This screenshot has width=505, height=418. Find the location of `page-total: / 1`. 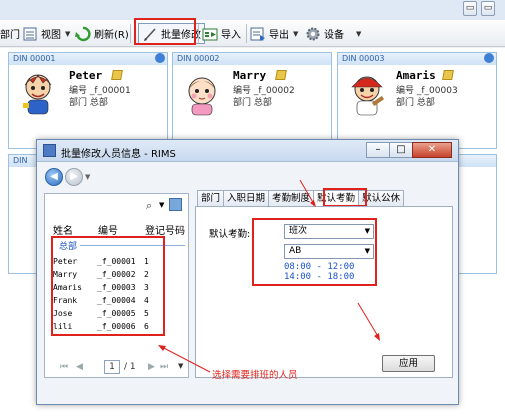

page-total: / 1 is located at coordinates (130, 367).